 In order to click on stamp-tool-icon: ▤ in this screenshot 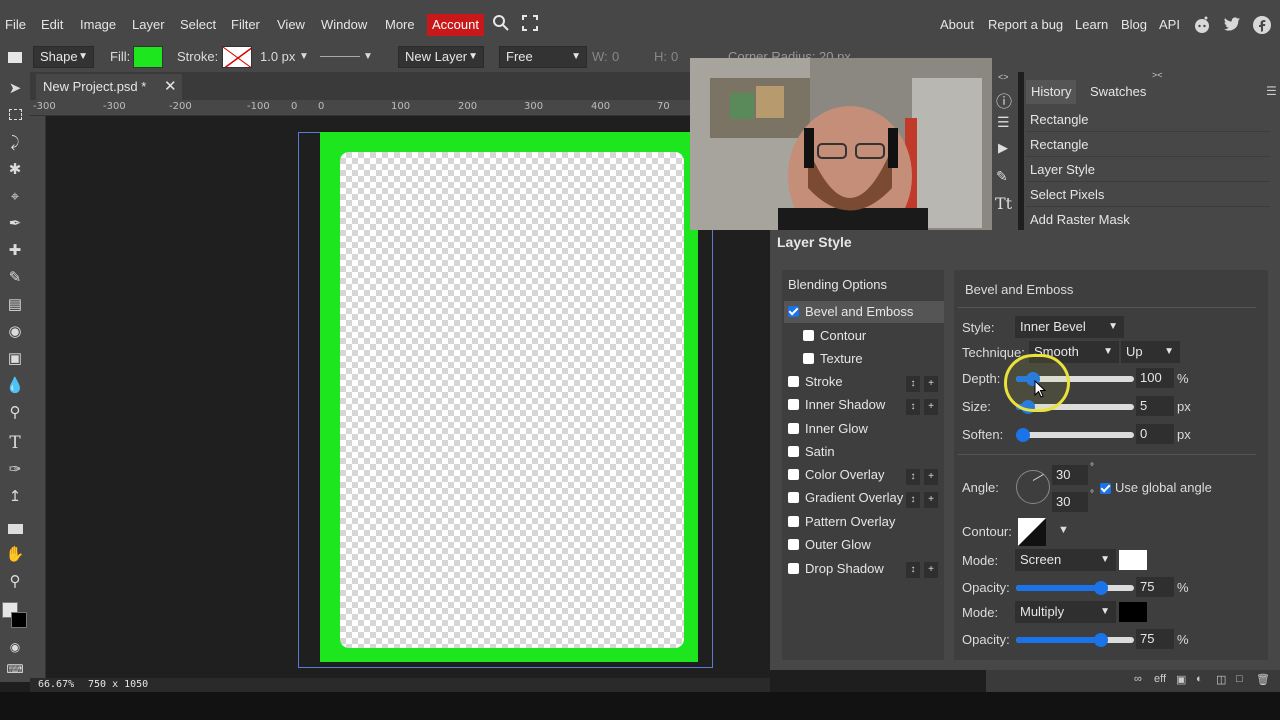, I will do `click(15, 305)`.